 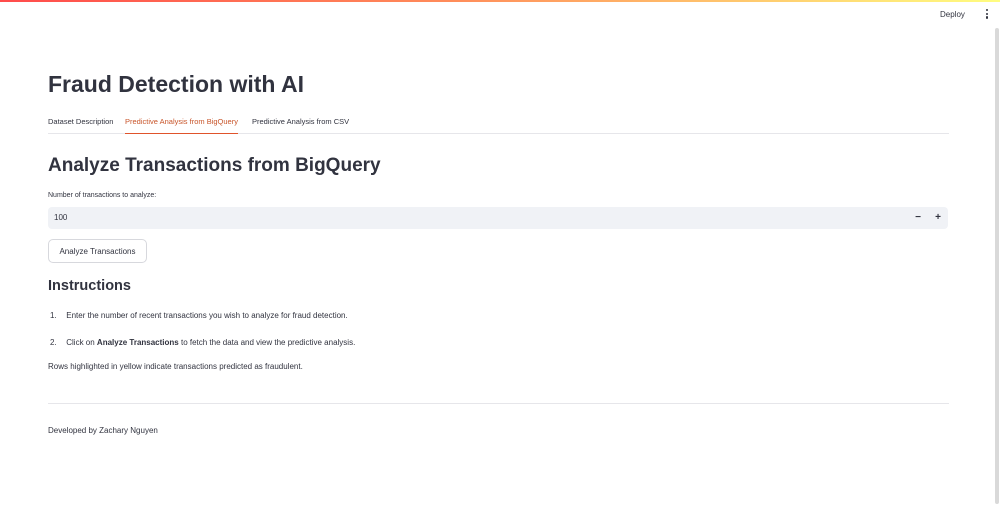 What do you see at coordinates (952, 14) in the screenshot?
I see `deploy-button: Deploy` at bounding box center [952, 14].